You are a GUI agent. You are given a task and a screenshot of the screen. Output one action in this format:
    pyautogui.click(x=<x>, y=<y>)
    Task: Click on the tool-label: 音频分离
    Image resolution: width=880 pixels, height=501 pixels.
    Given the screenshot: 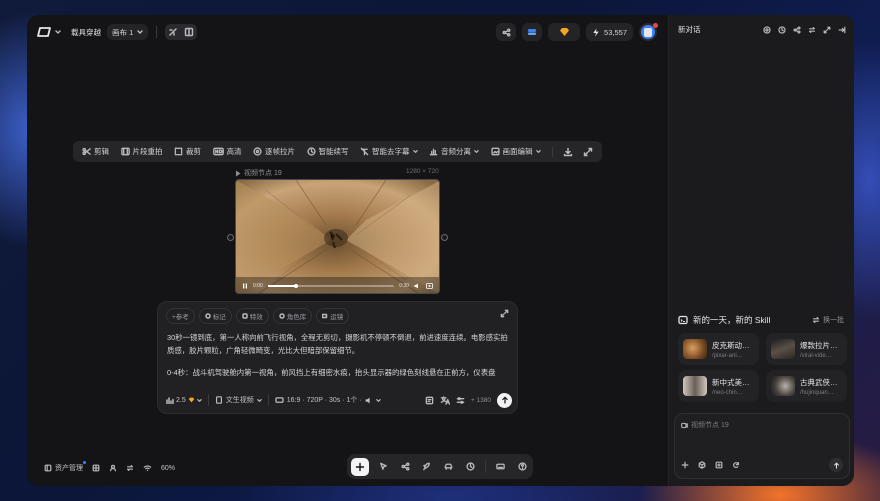 What is the action you would take?
    pyautogui.click(x=456, y=151)
    